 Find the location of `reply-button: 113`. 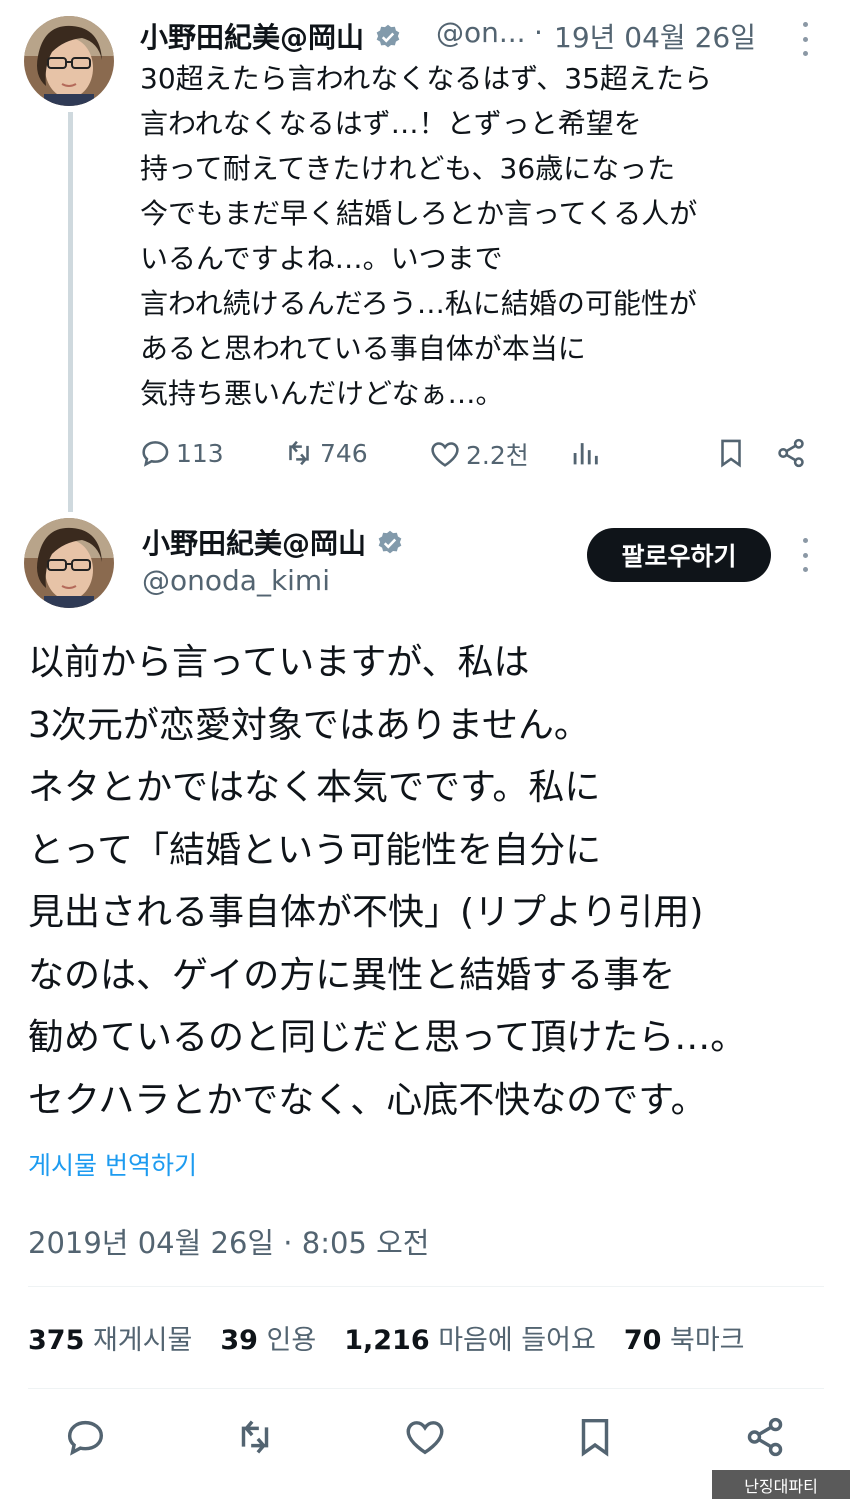

reply-button: 113 is located at coordinates (181, 453).